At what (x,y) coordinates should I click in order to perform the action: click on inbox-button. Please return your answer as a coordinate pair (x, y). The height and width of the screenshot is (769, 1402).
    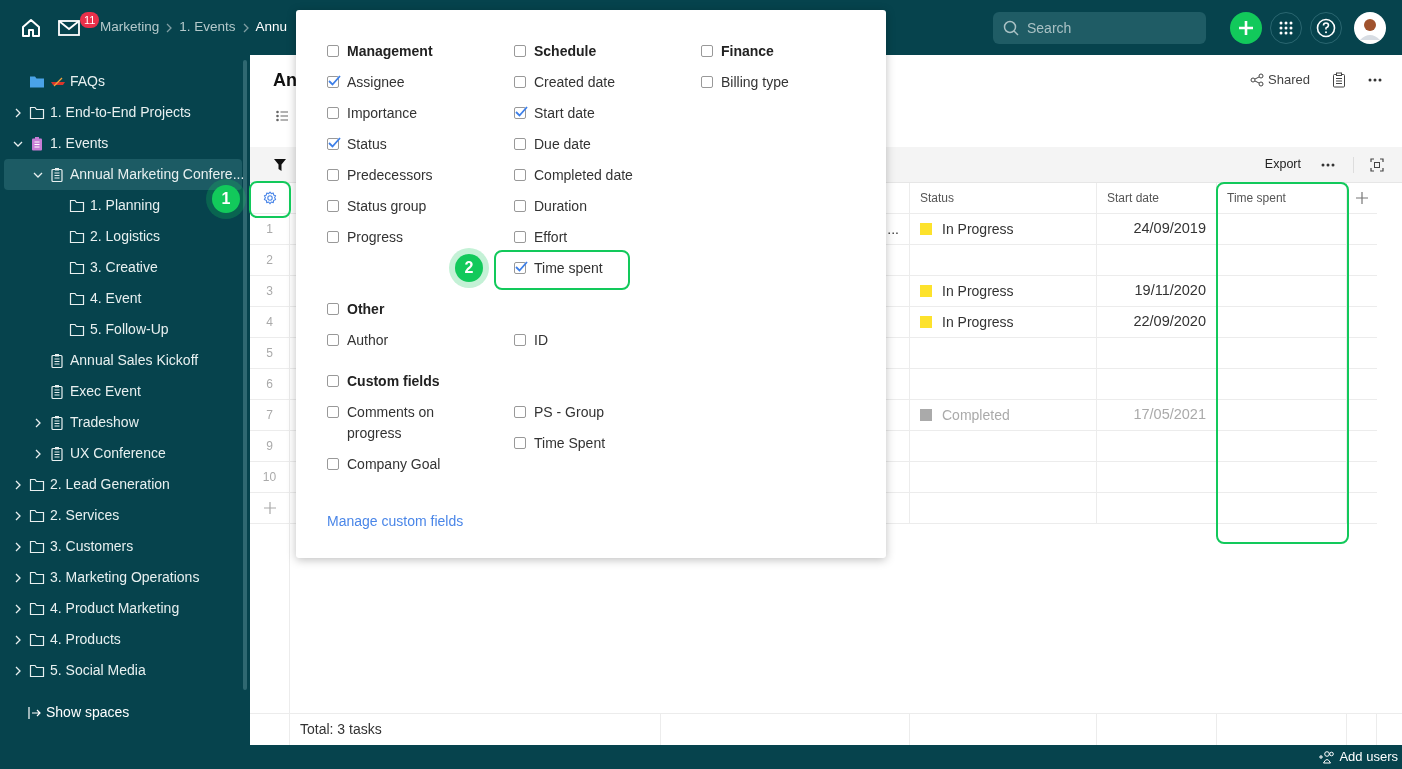
    Looking at the image, I should click on (69, 27).